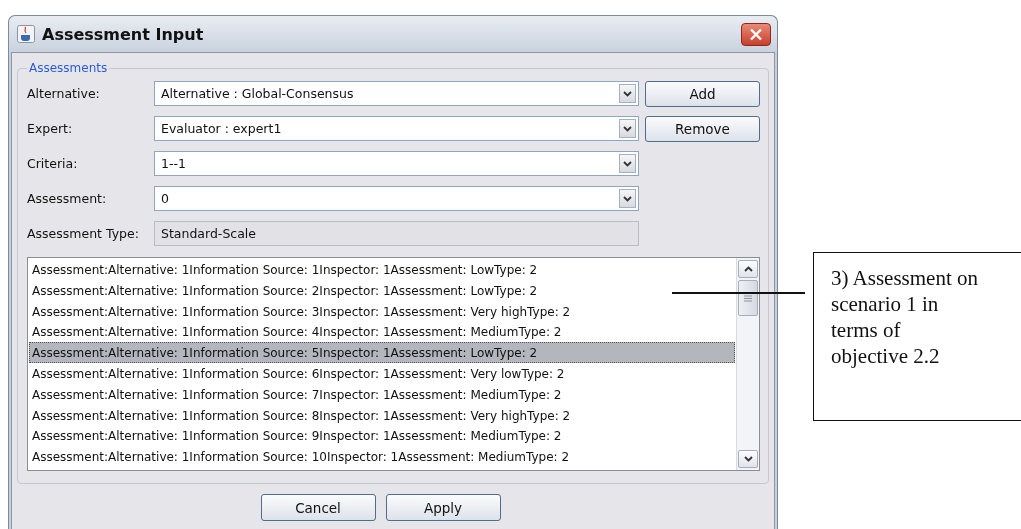 Image resolution: width=1021 pixels, height=529 pixels. Describe the element at coordinates (382, 394) in the screenshot. I see `list-item: Assessment:Alternative: 1Information Source: 7Inspector: 1Assessment: MediumType: 2` at that location.